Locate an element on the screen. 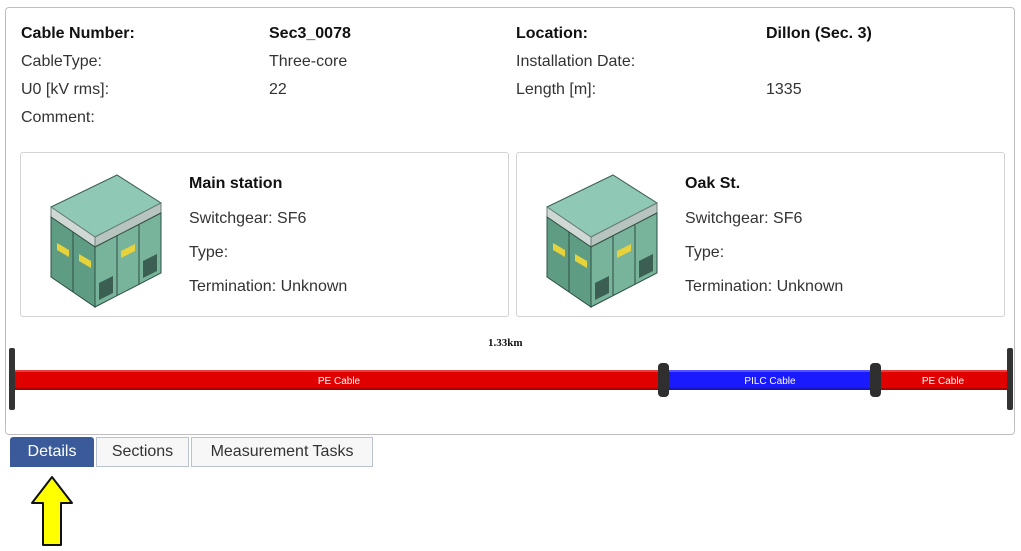  up-arrow-icon is located at coordinates (52, 511).